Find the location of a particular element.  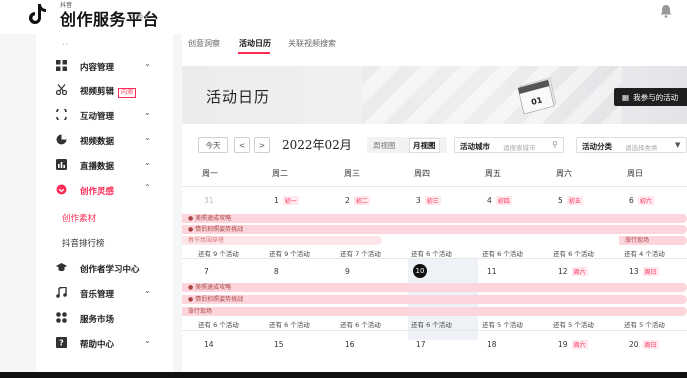

scissors-icon is located at coordinates (61, 89).